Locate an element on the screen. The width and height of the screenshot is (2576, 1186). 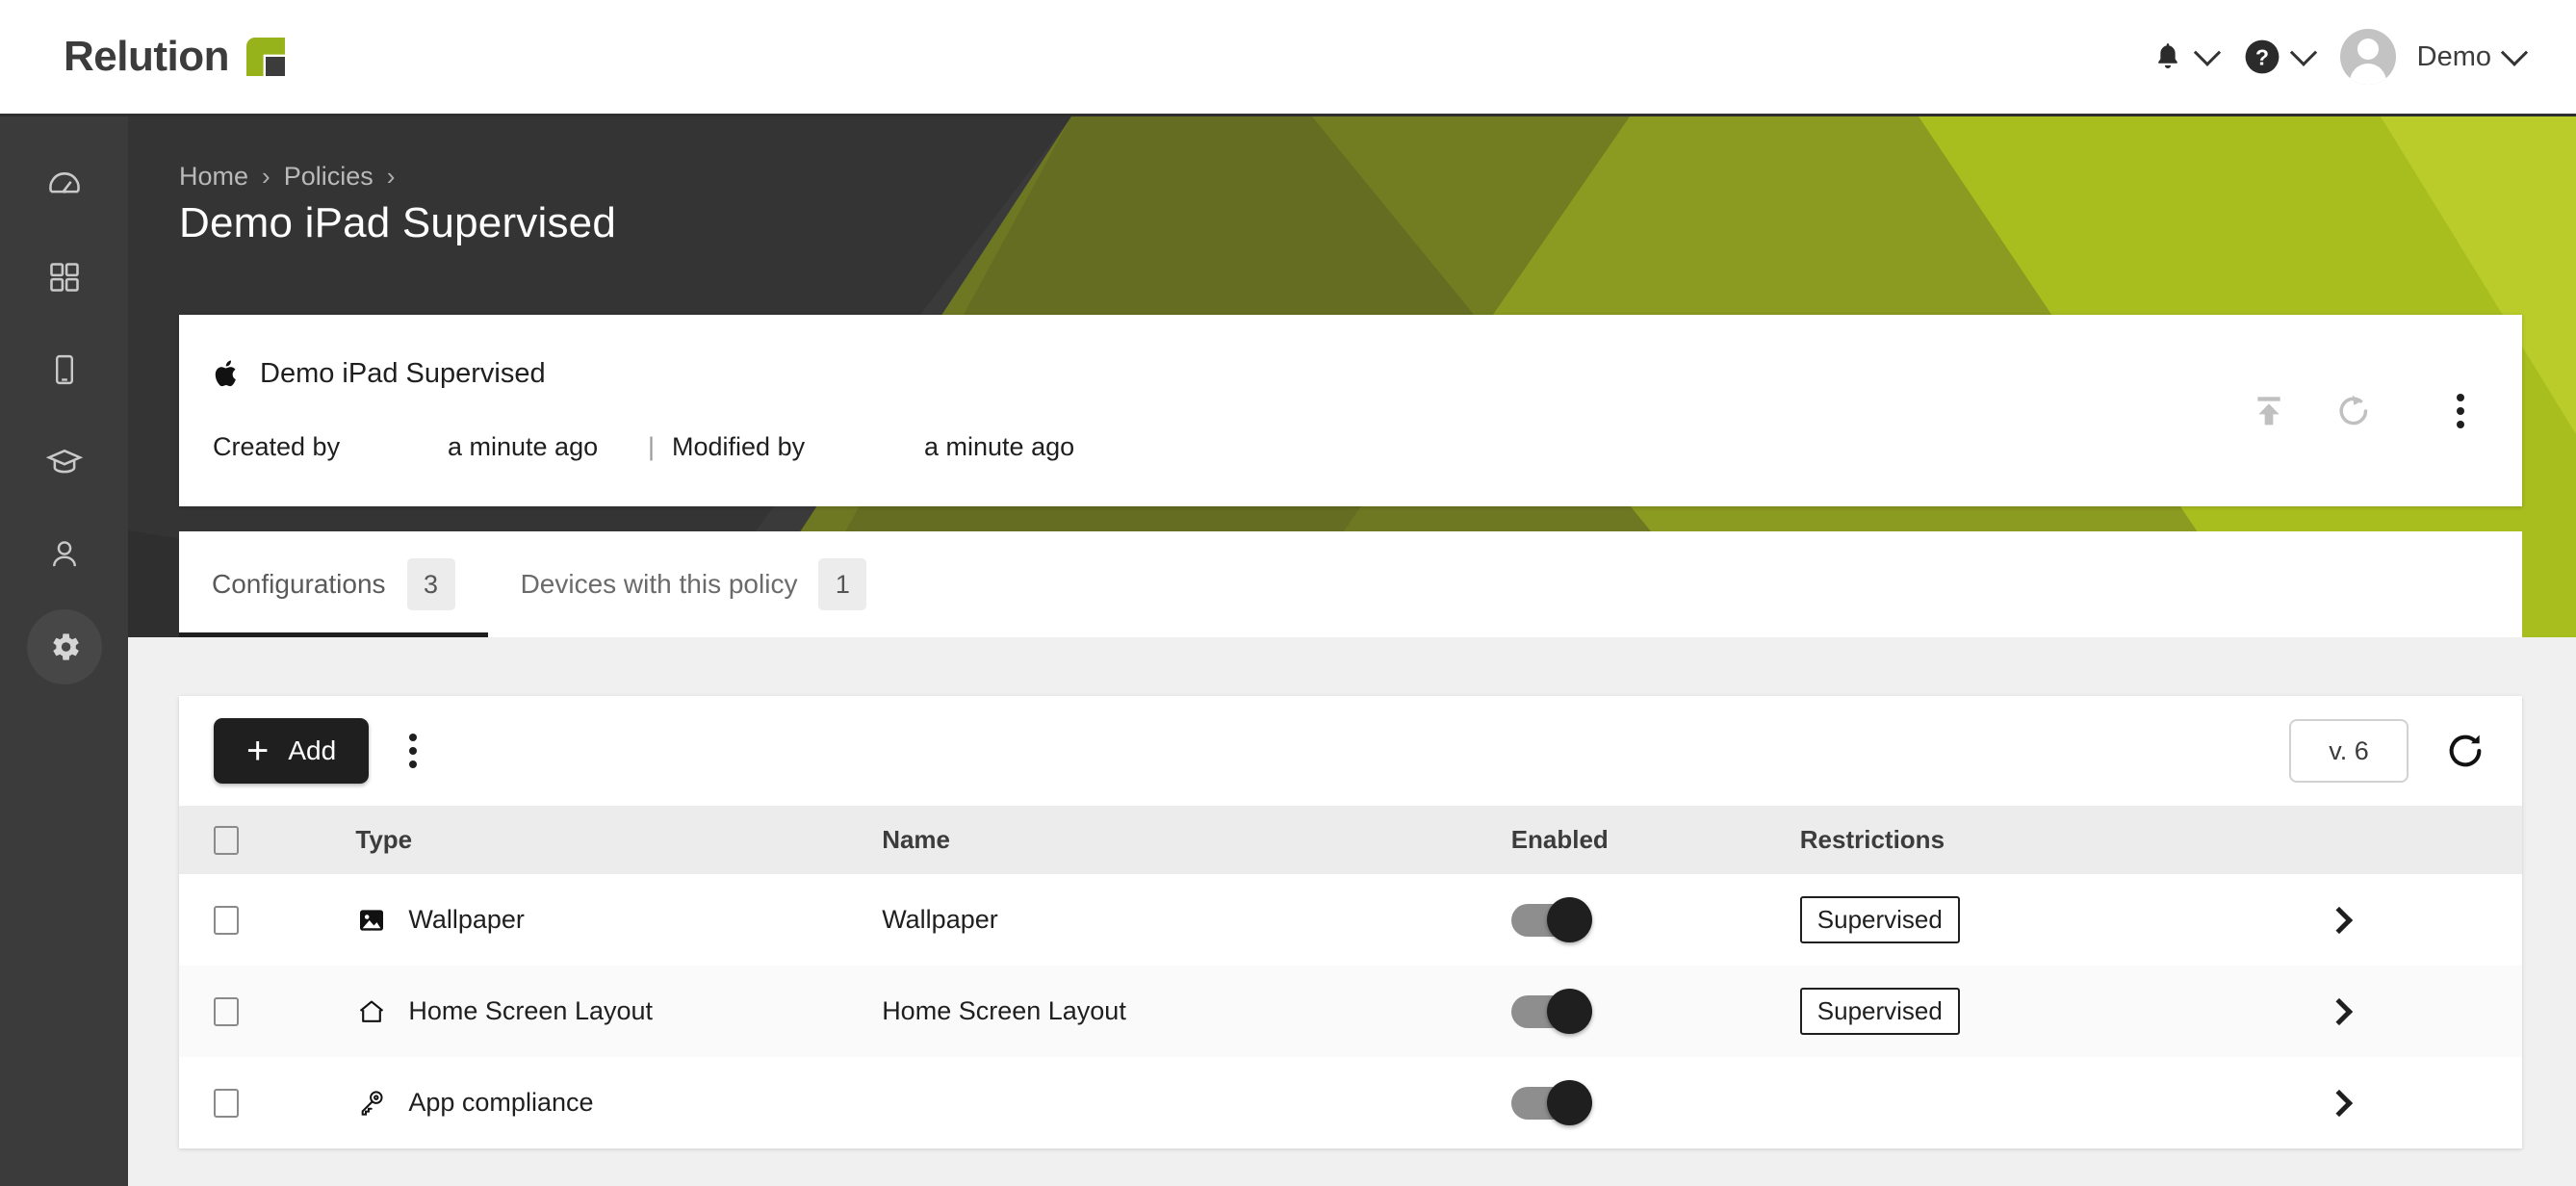
add-button: + Add is located at coordinates (292, 751).